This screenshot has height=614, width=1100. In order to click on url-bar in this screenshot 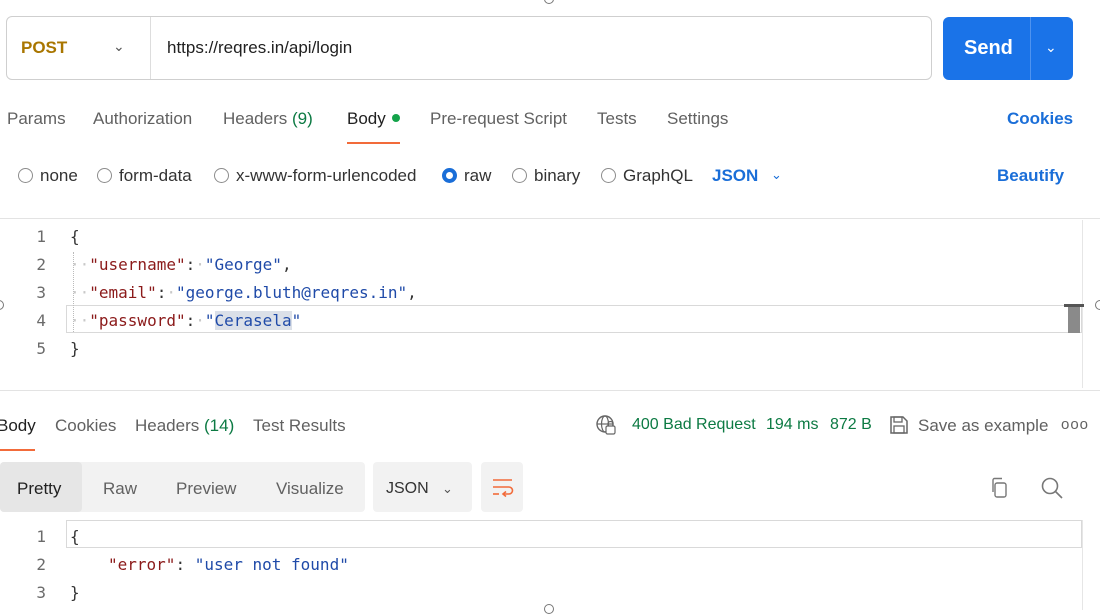, I will do `click(469, 48)`.